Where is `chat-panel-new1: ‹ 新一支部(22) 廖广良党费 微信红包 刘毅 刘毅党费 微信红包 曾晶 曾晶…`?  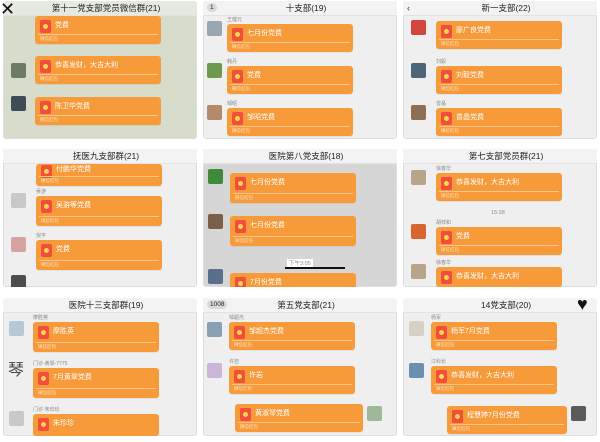 chat-panel-new1: ‹ 新一支部(22) 廖广良党费 微信红包 刘毅 刘毅党费 微信红包 曾晶 曾晶… is located at coordinates (500, 70).